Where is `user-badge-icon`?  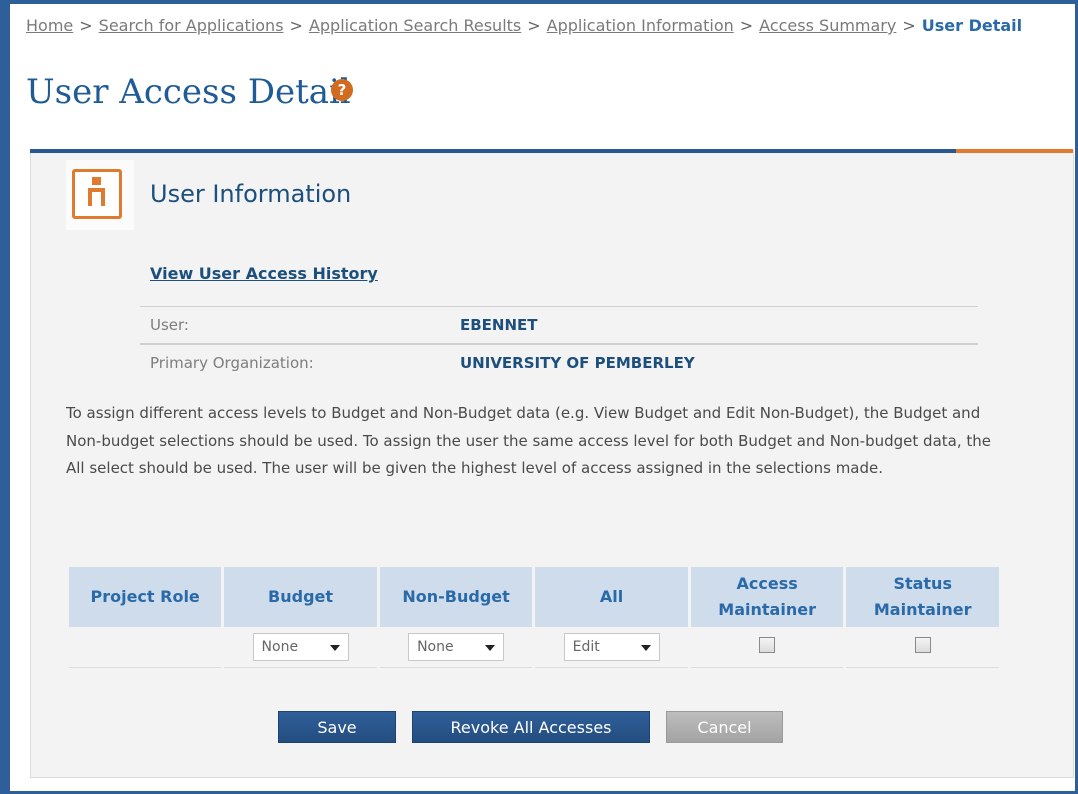 user-badge-icon is located at coordinates (97, 194).